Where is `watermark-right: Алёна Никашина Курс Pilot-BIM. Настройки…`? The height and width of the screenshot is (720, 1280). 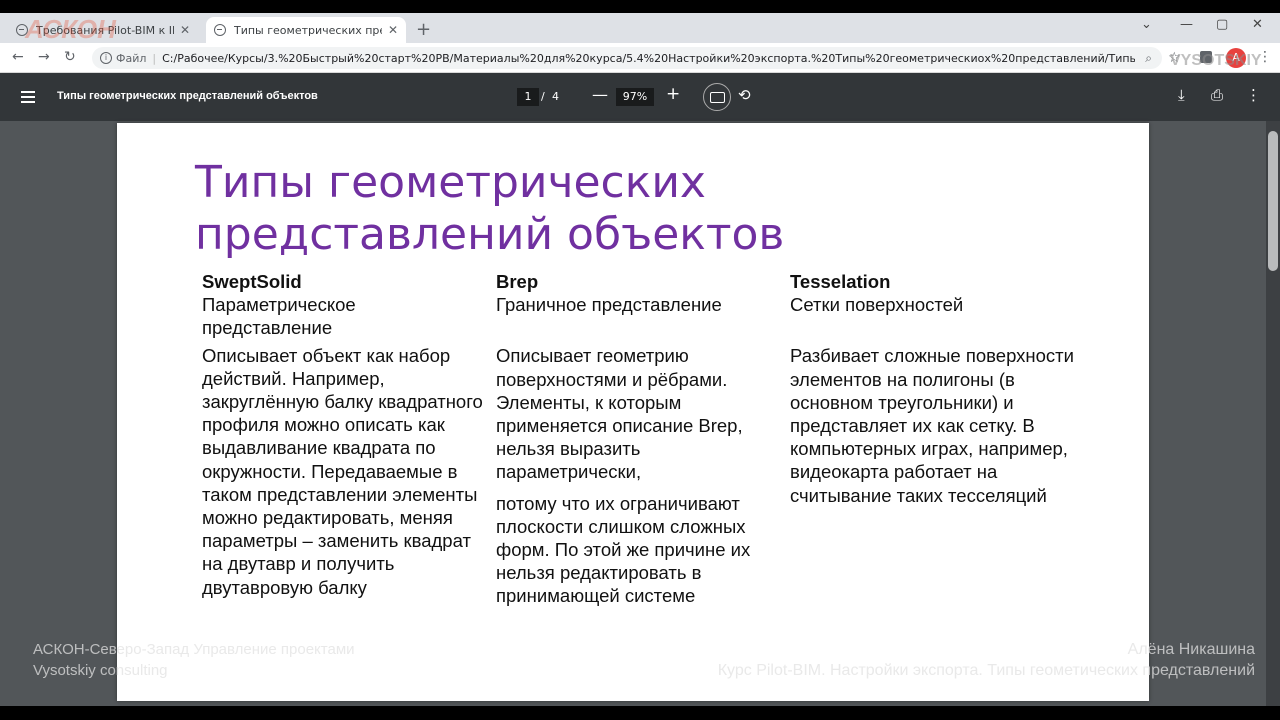 watermark-right: Алёна Никашина Курс Pilot-BIM. Настройки… is located at coordinates (986, 660).